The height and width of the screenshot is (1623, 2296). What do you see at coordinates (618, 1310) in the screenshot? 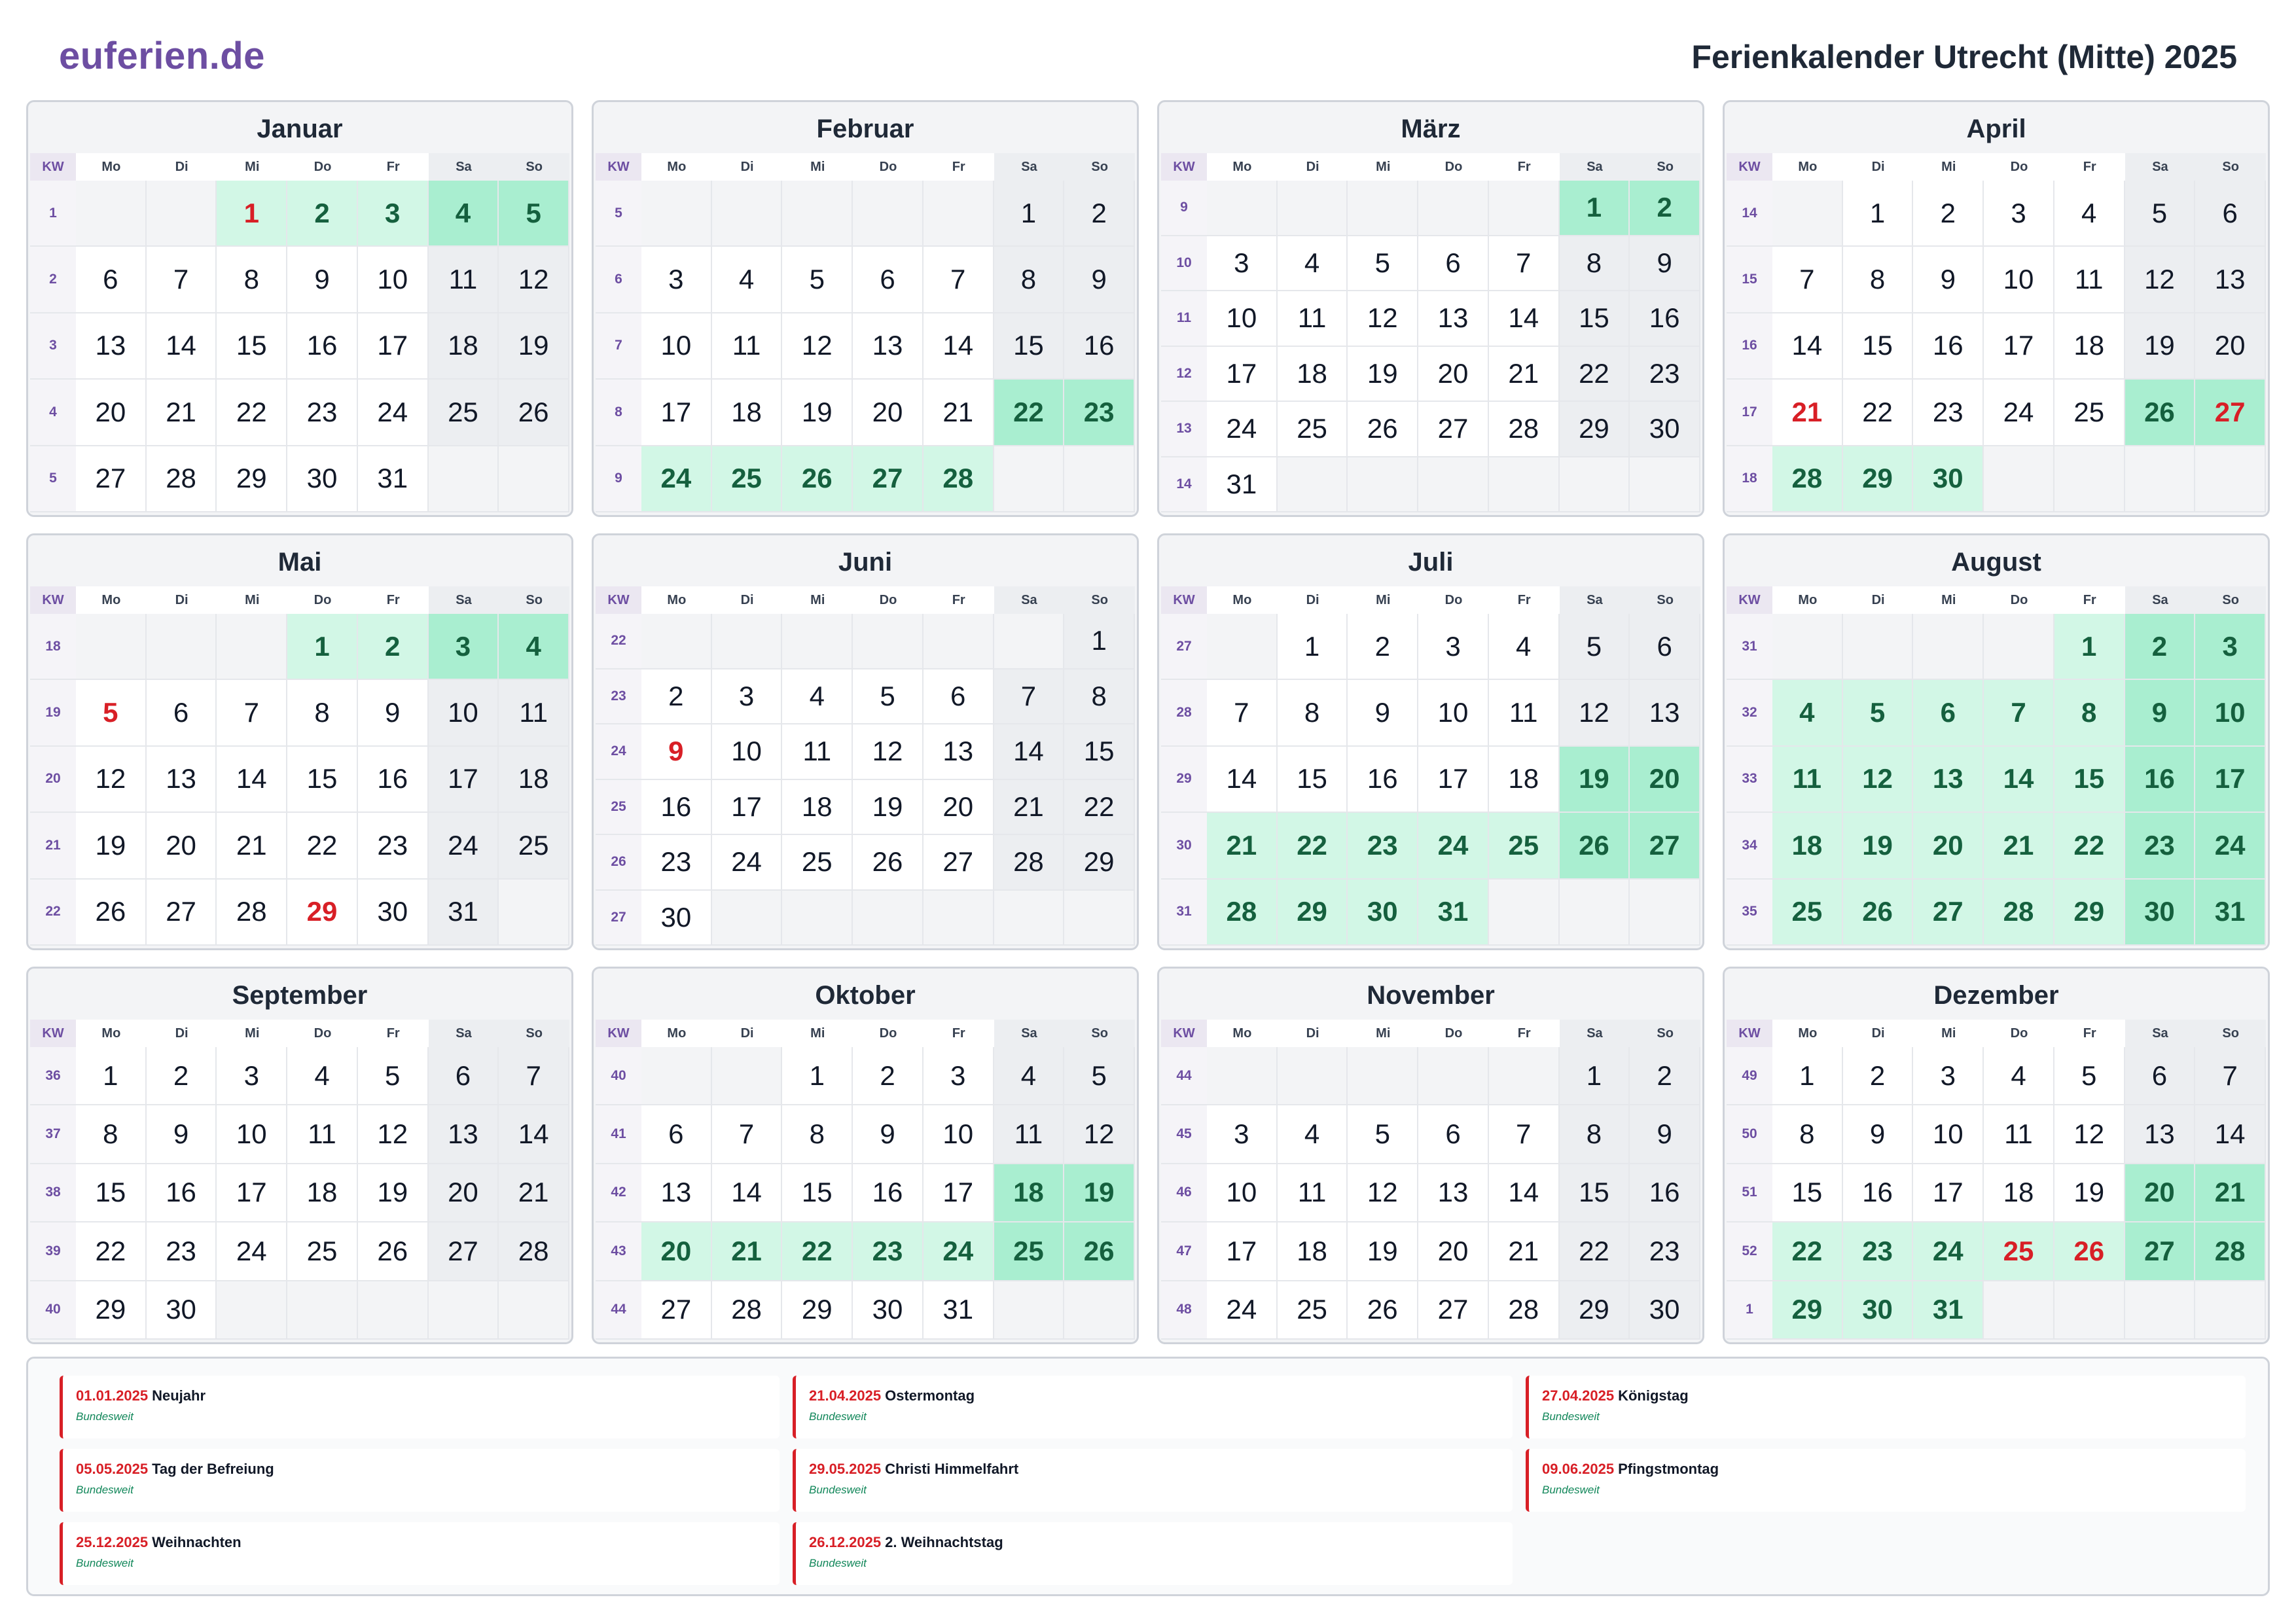
I see `week-number: 44` at bounding box center [618, 1310].